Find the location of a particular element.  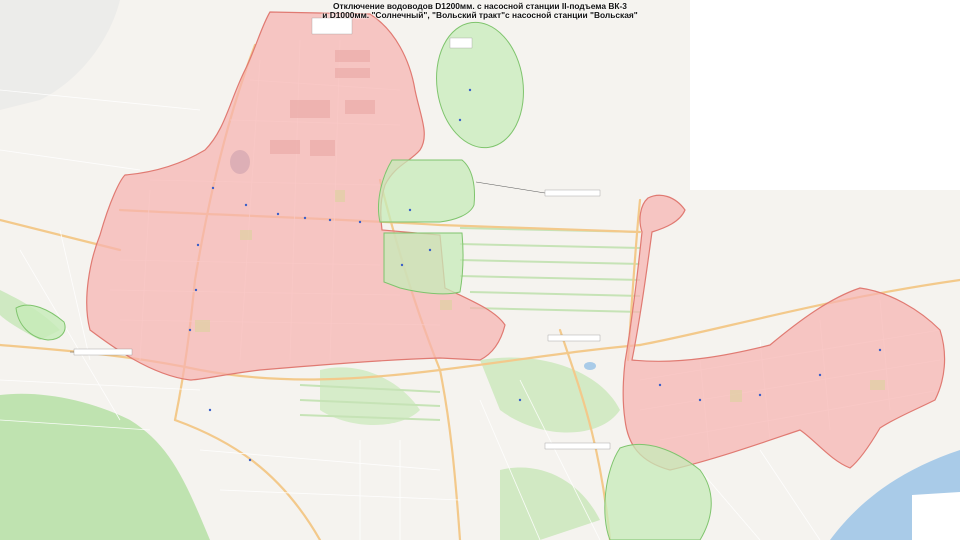

unaffected-zone-center-south is located at coordinates (423, 263).